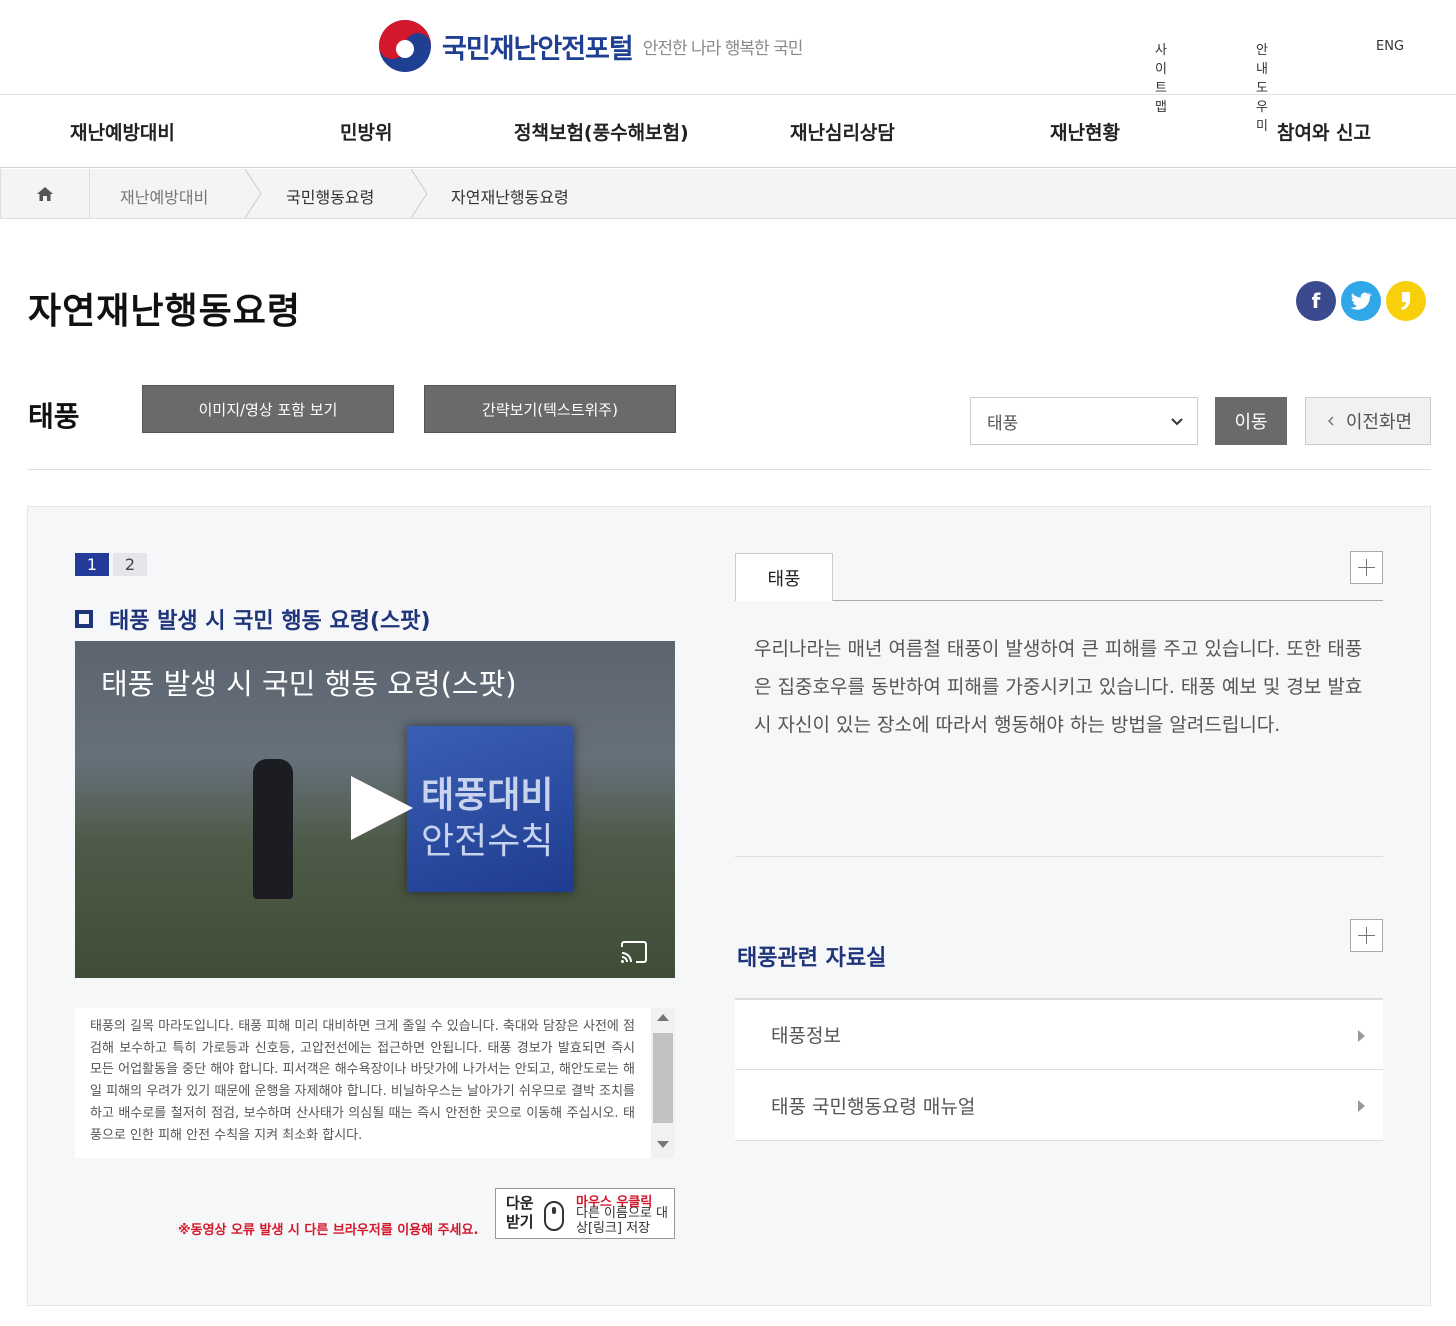  I want to click on thumb-title-line-1: 태풍대비, so click(487, 795).